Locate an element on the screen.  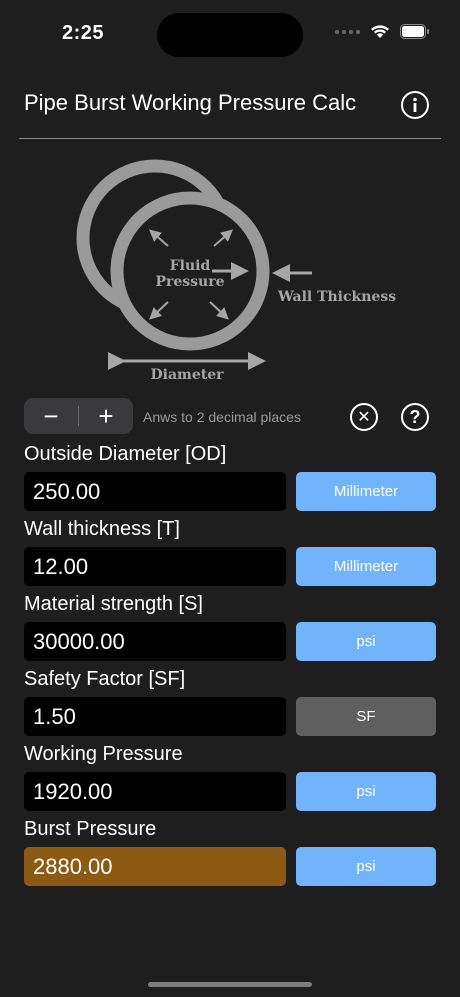
material-strength-label: Material strength [S] is located at coordinates (113, 604).